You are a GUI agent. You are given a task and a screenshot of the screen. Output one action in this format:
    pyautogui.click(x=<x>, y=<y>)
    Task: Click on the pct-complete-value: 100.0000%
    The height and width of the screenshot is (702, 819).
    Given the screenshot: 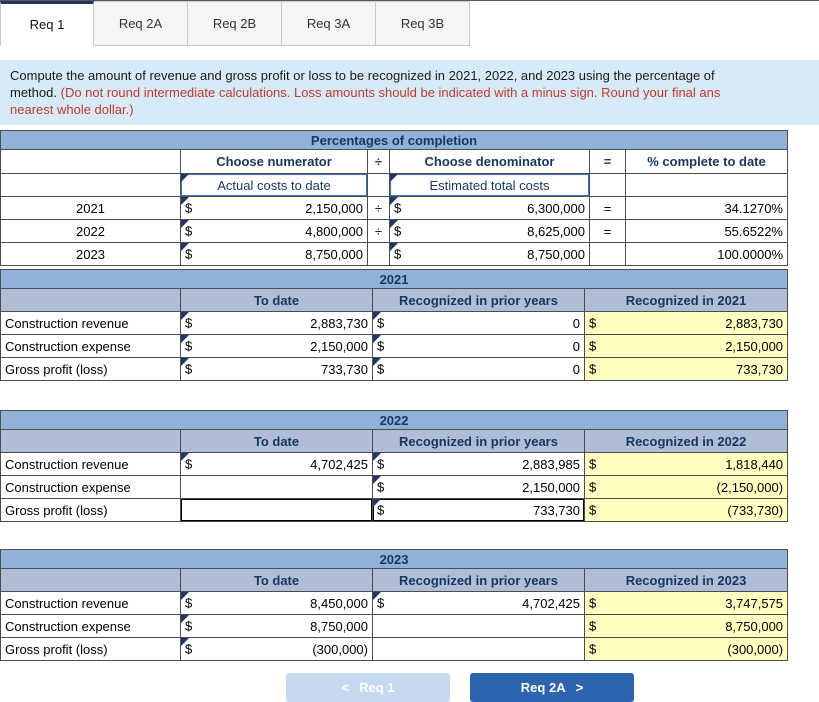 What is the action you would take?
    pyautogui.click(x=706, y=254)
    